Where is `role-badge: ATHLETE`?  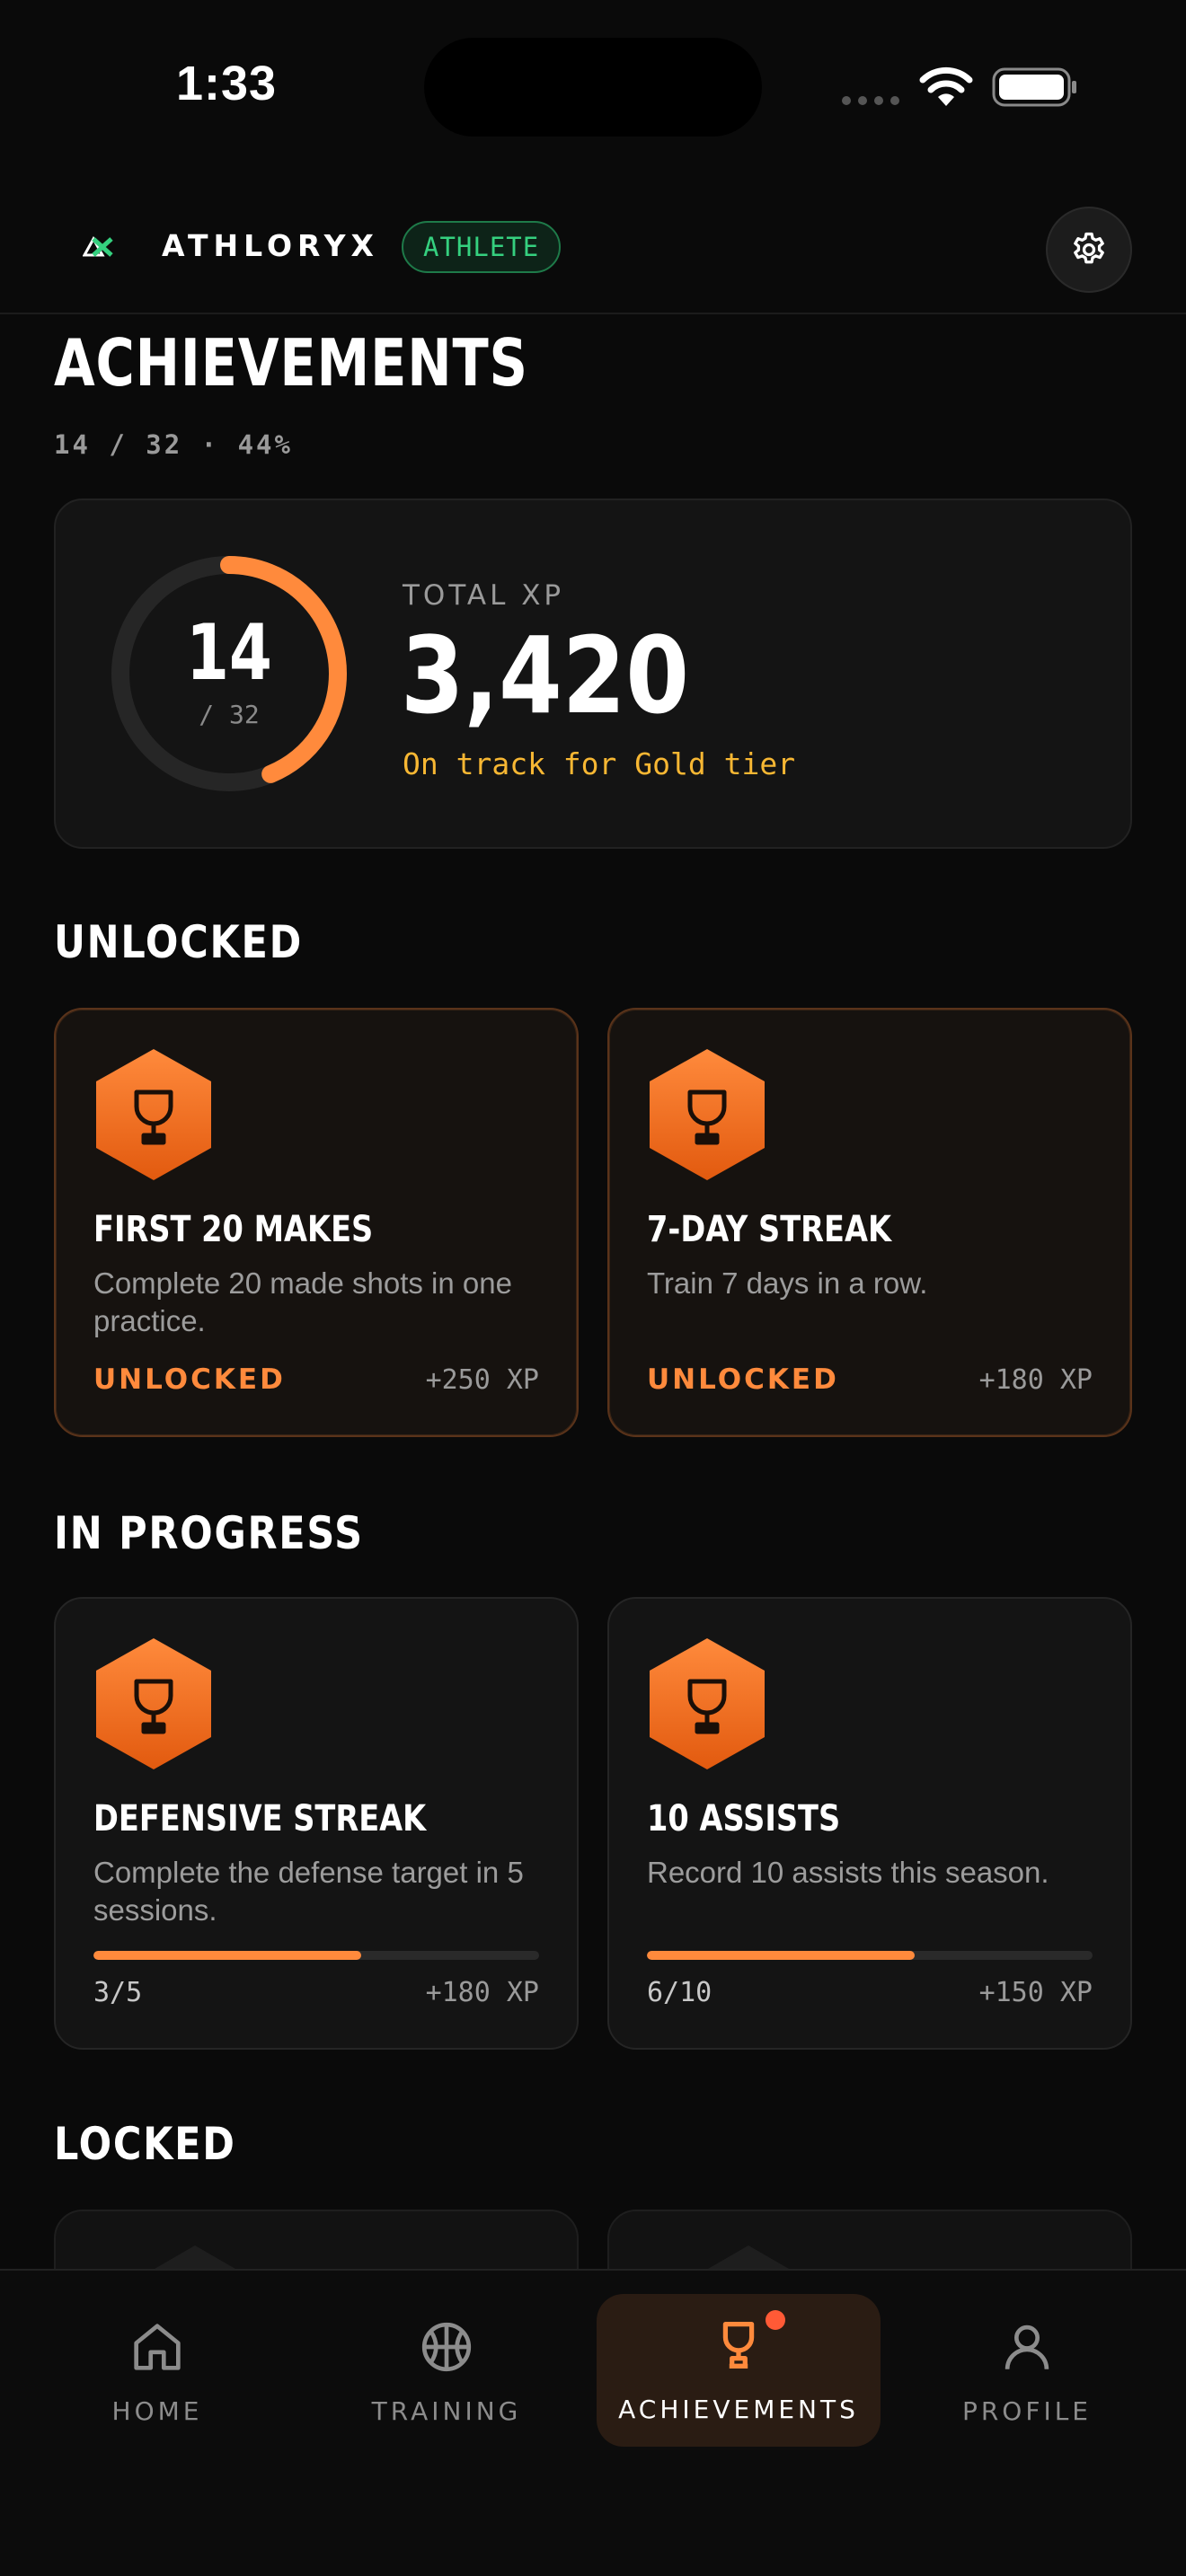 role-badge: ATHLETE is located at coordinates (482, 247).